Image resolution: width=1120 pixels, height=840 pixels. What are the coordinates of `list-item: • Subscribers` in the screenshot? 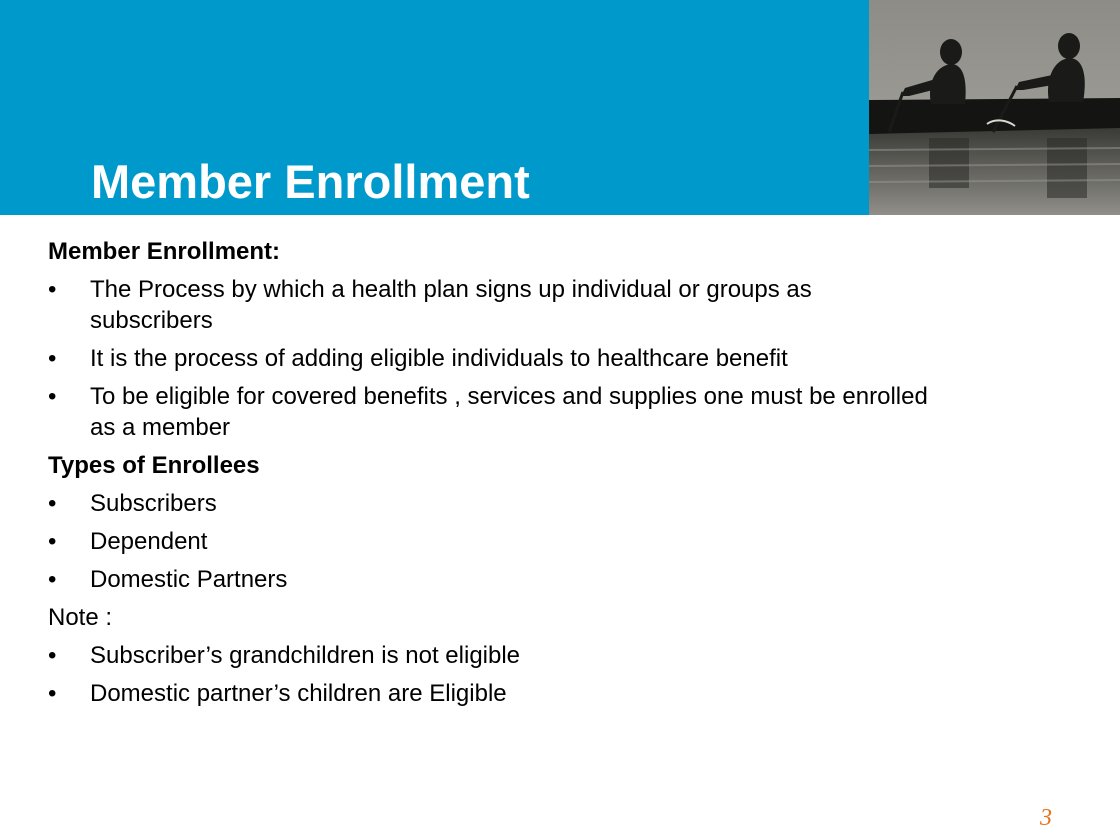 It's located at (494, 503).